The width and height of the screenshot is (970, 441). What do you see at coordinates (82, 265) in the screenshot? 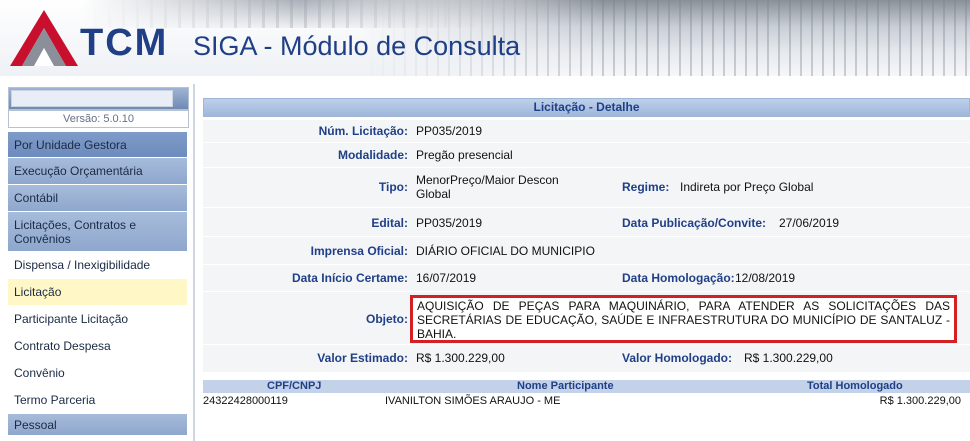
I see `sidebar-item-label: Dispensa / Inexigibilidade` at bounding box center [82, 265].